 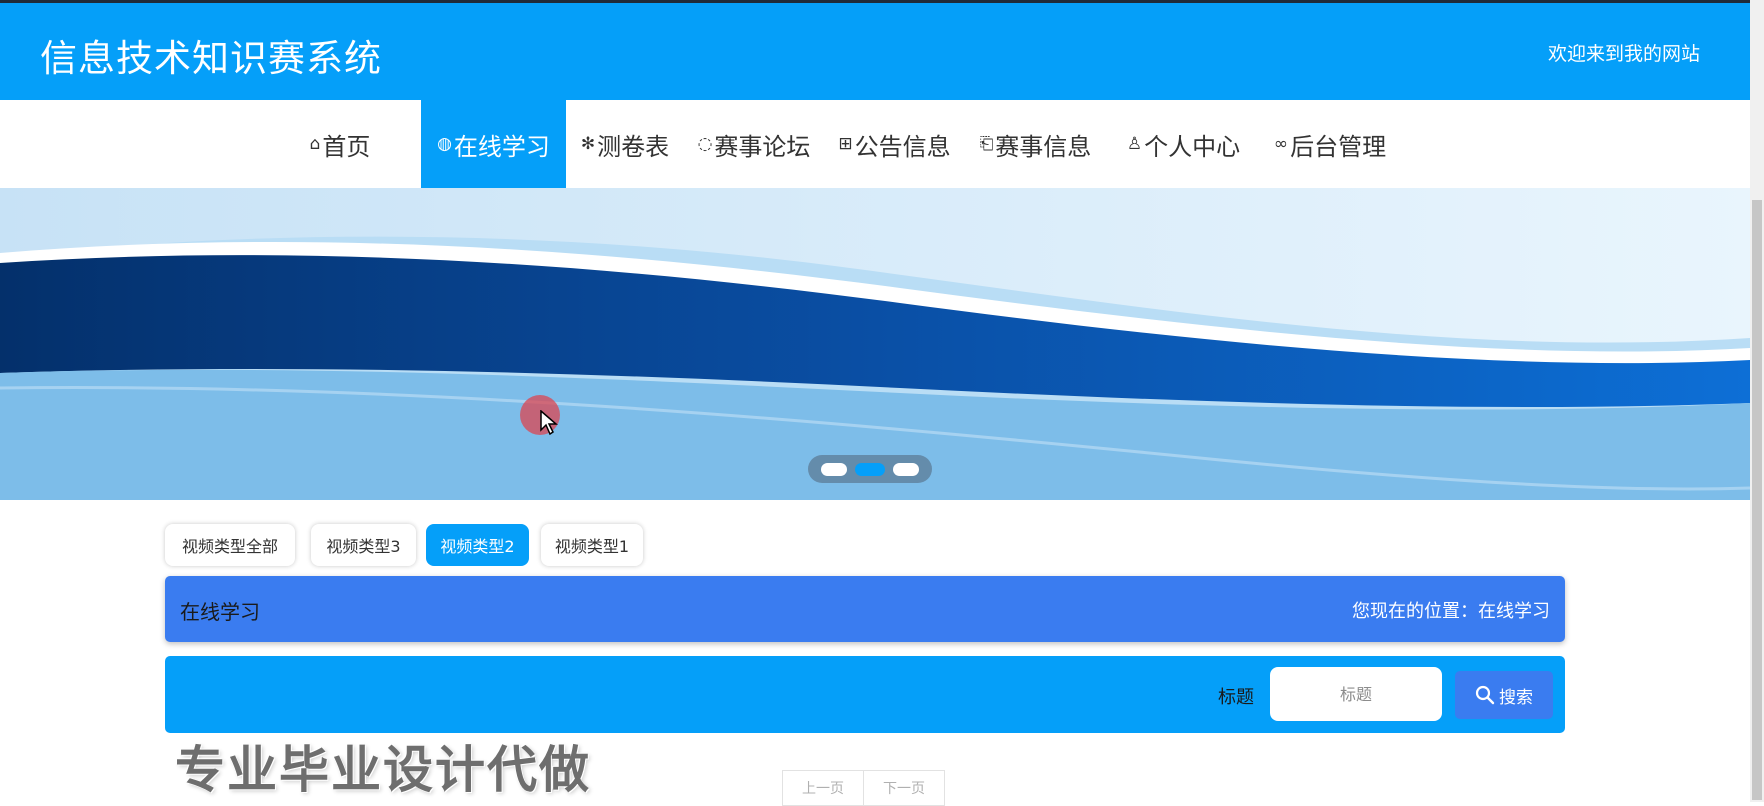 I want to click on search-button-label: 搜索, so click(x=1516, y=697).